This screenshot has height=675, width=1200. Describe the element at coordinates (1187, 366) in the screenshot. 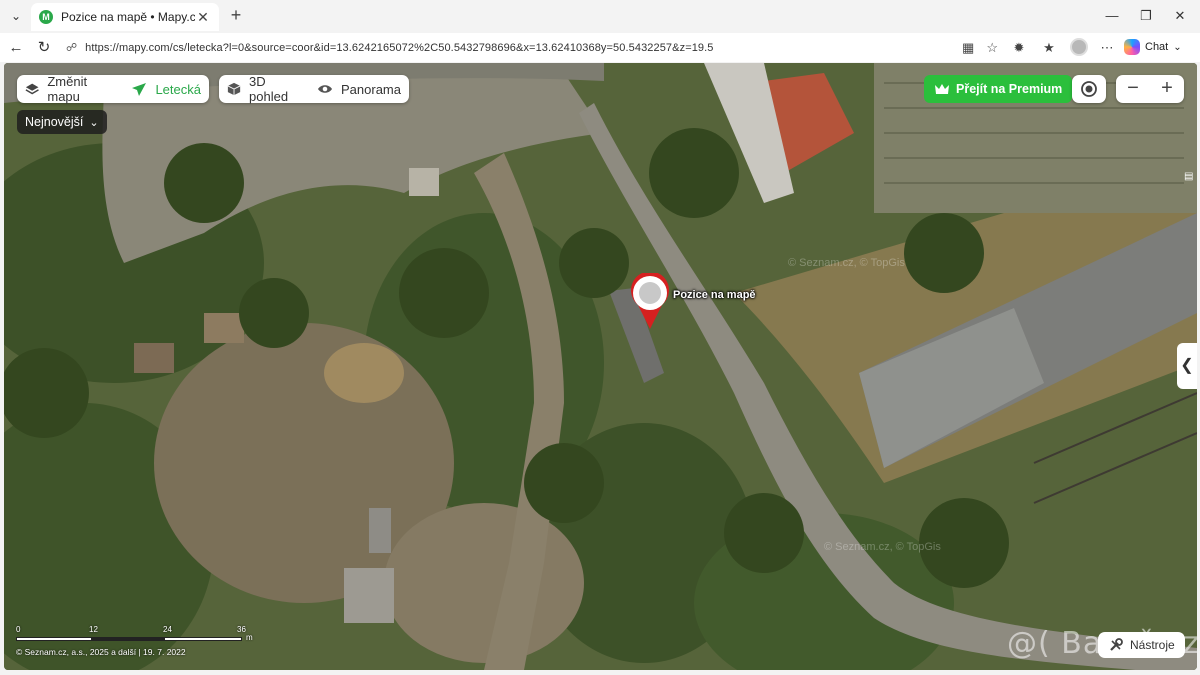

I see `panel-toggle-chevron-left-icon: ❮` at that location.